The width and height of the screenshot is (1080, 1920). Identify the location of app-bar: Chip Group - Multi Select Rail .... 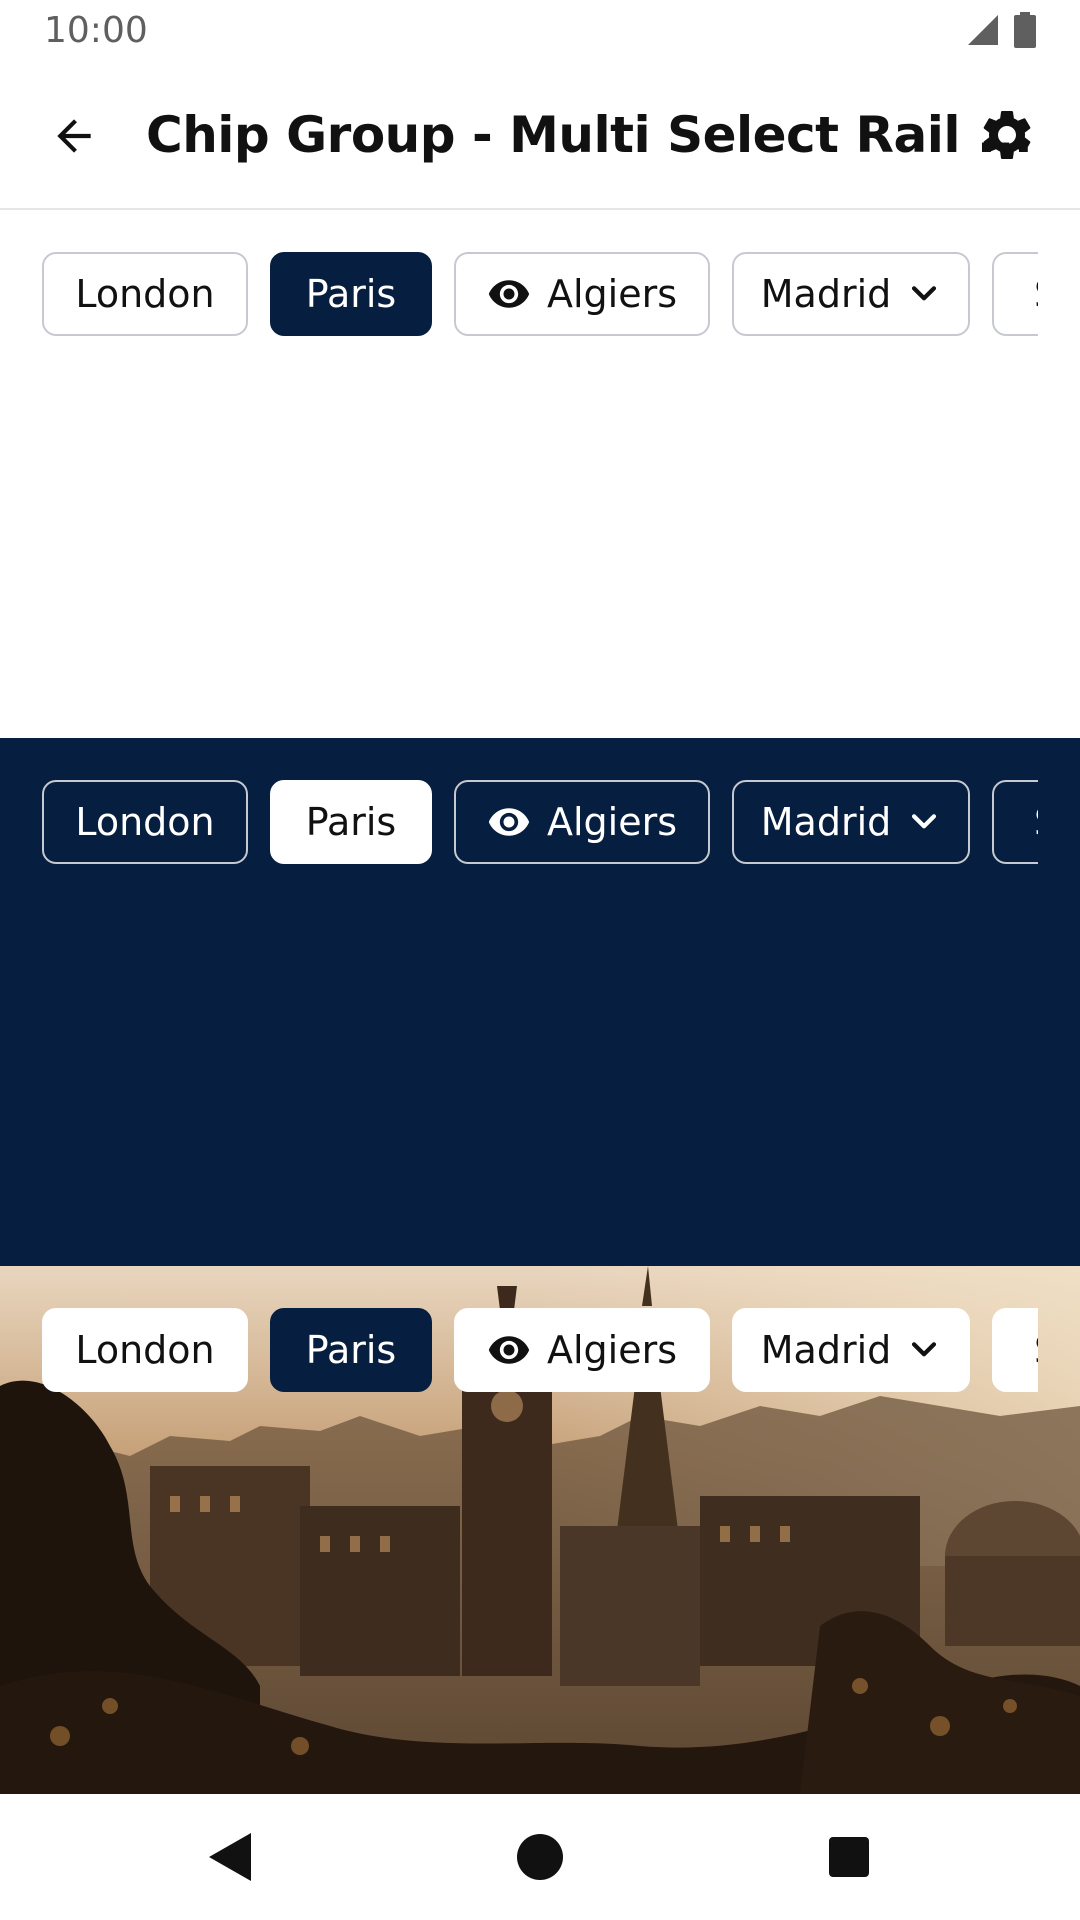
(540, 136).